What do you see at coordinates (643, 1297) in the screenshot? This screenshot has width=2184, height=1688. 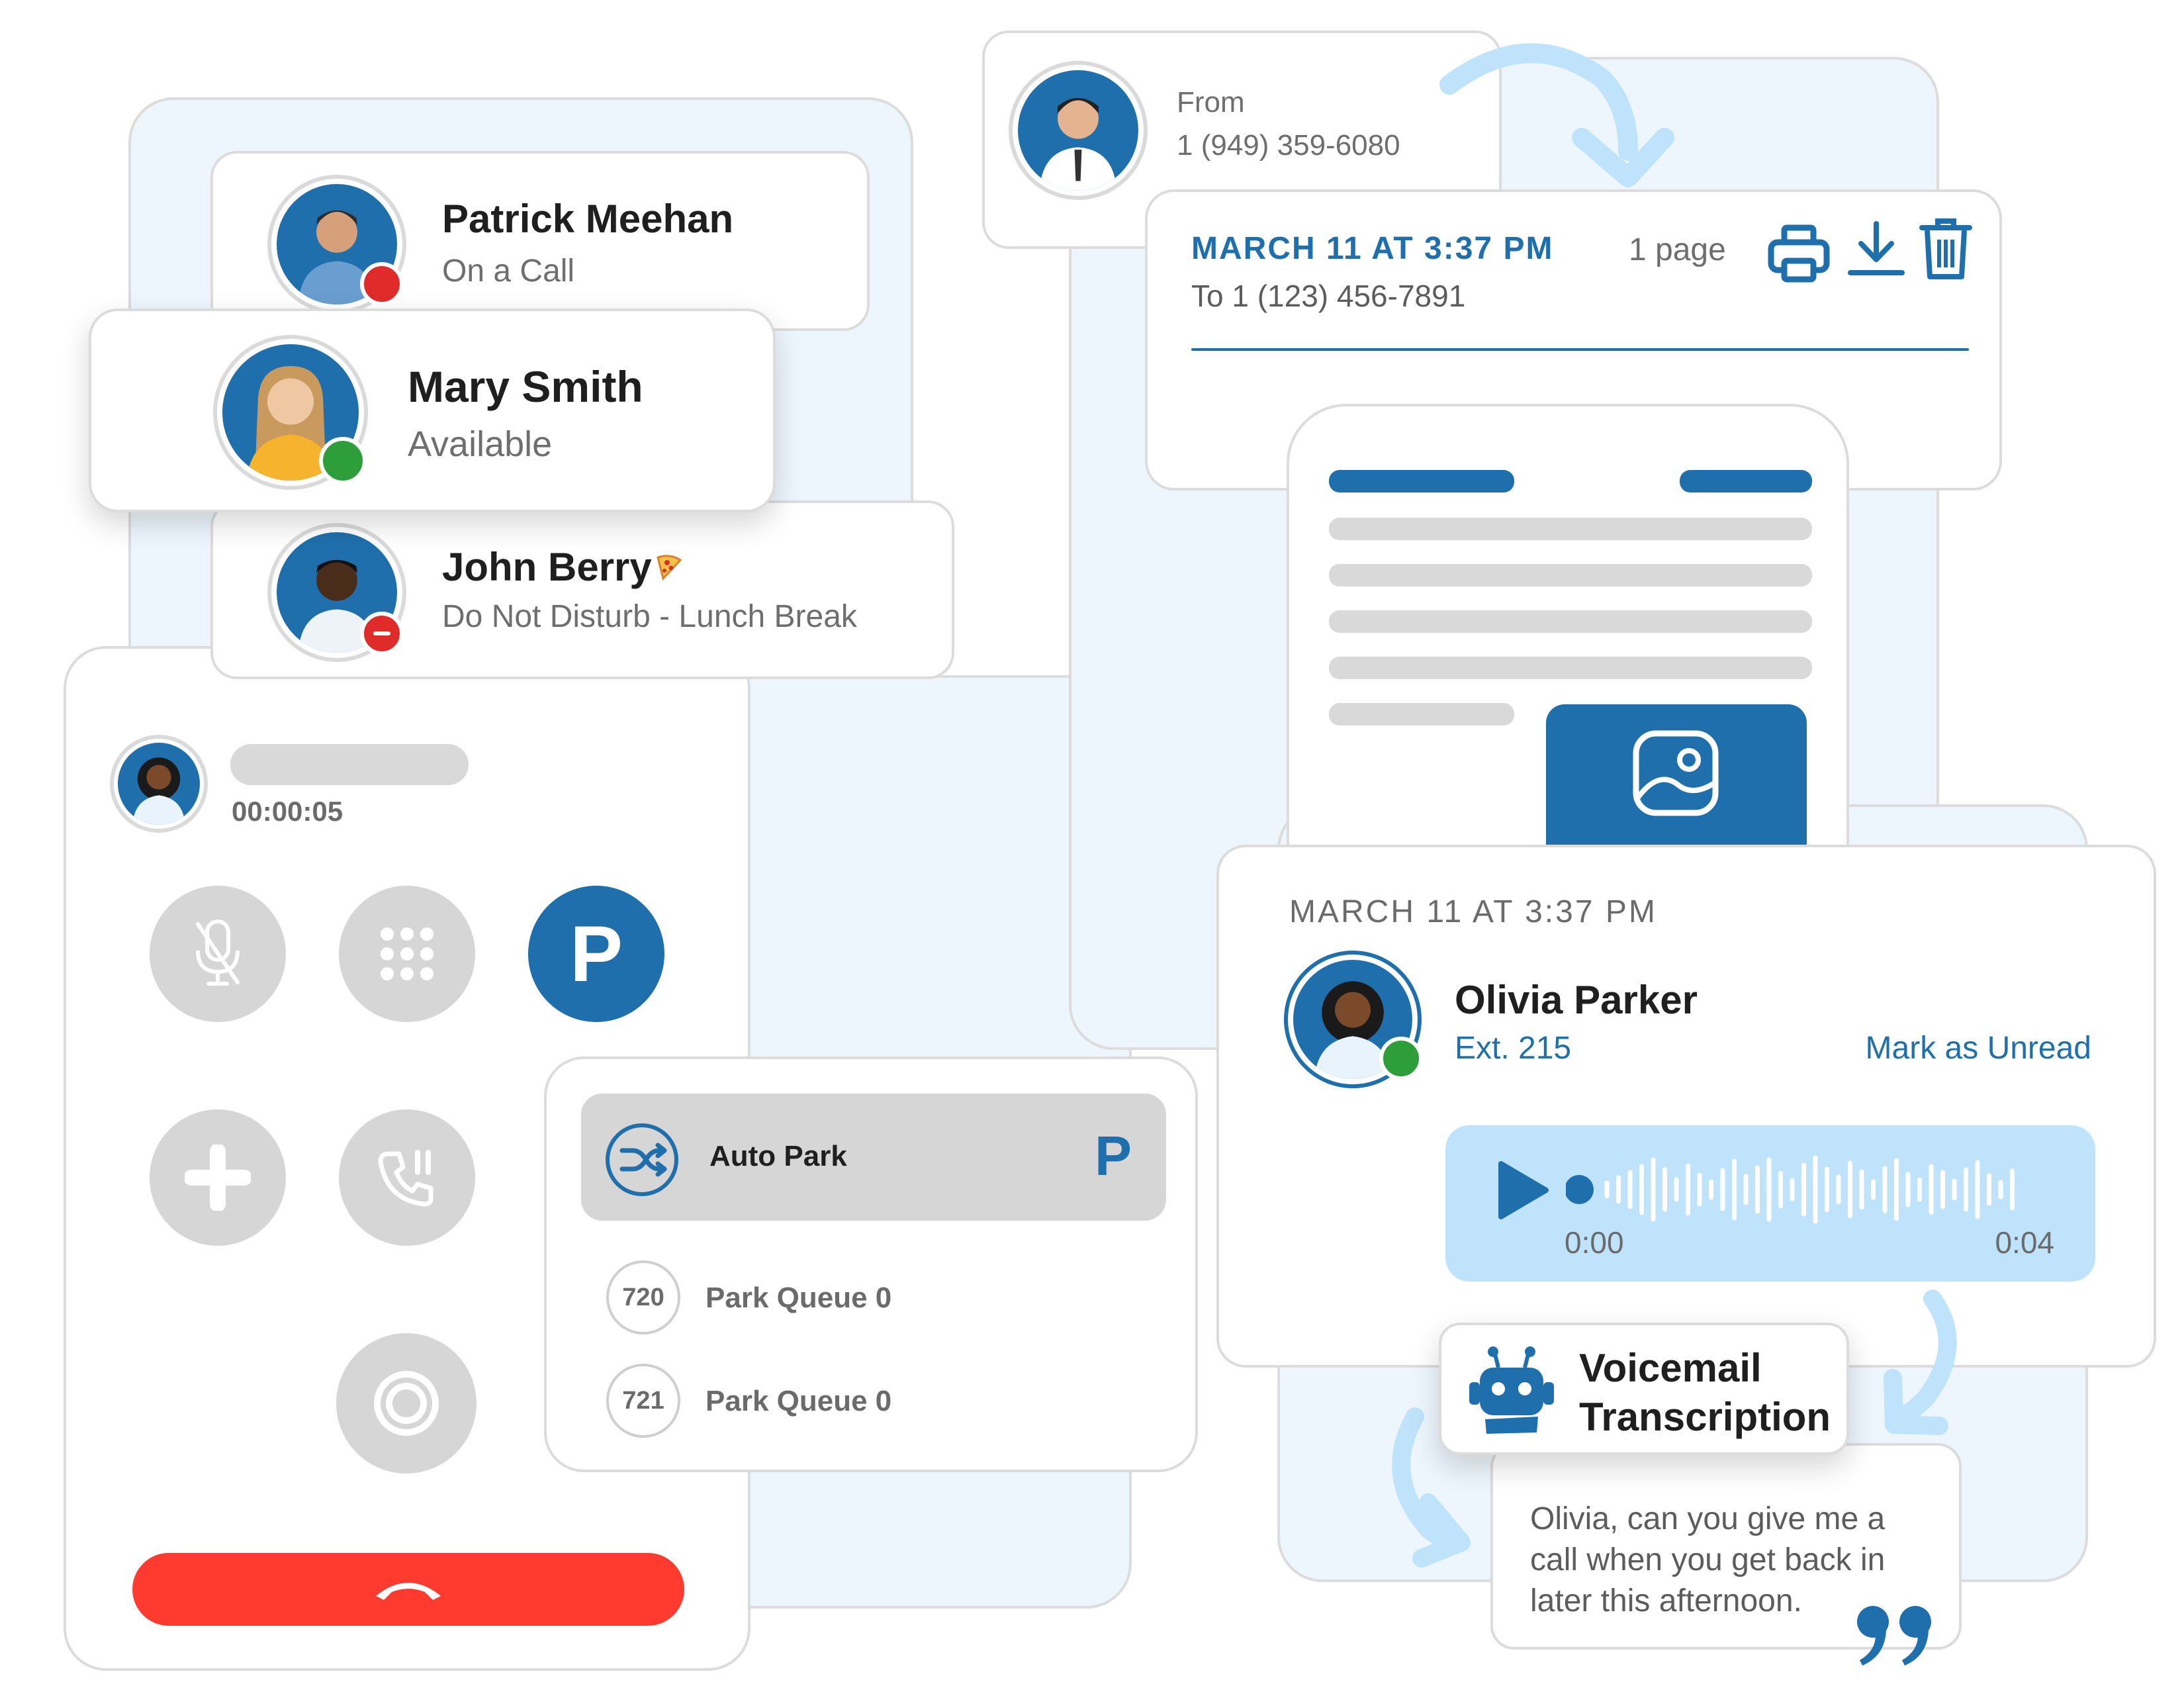 I see `park-queue-ext: 720` at bounding box center [643, 1297].